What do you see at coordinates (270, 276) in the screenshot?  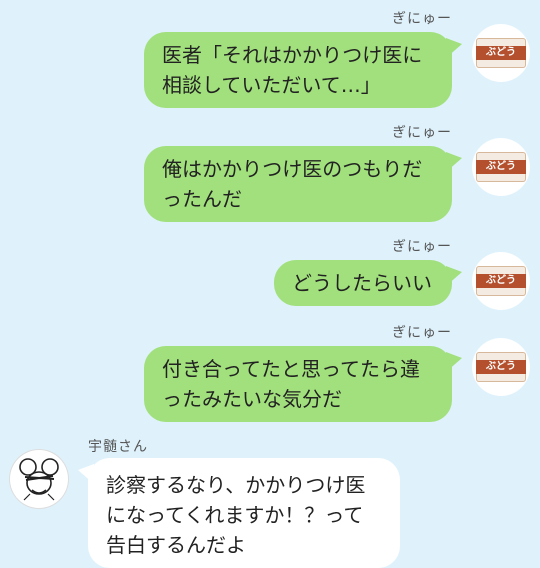 I see `chat-message-outgoing: ぎにゅー どうしたらいい ぶどう` at bounding box center [270, 276].